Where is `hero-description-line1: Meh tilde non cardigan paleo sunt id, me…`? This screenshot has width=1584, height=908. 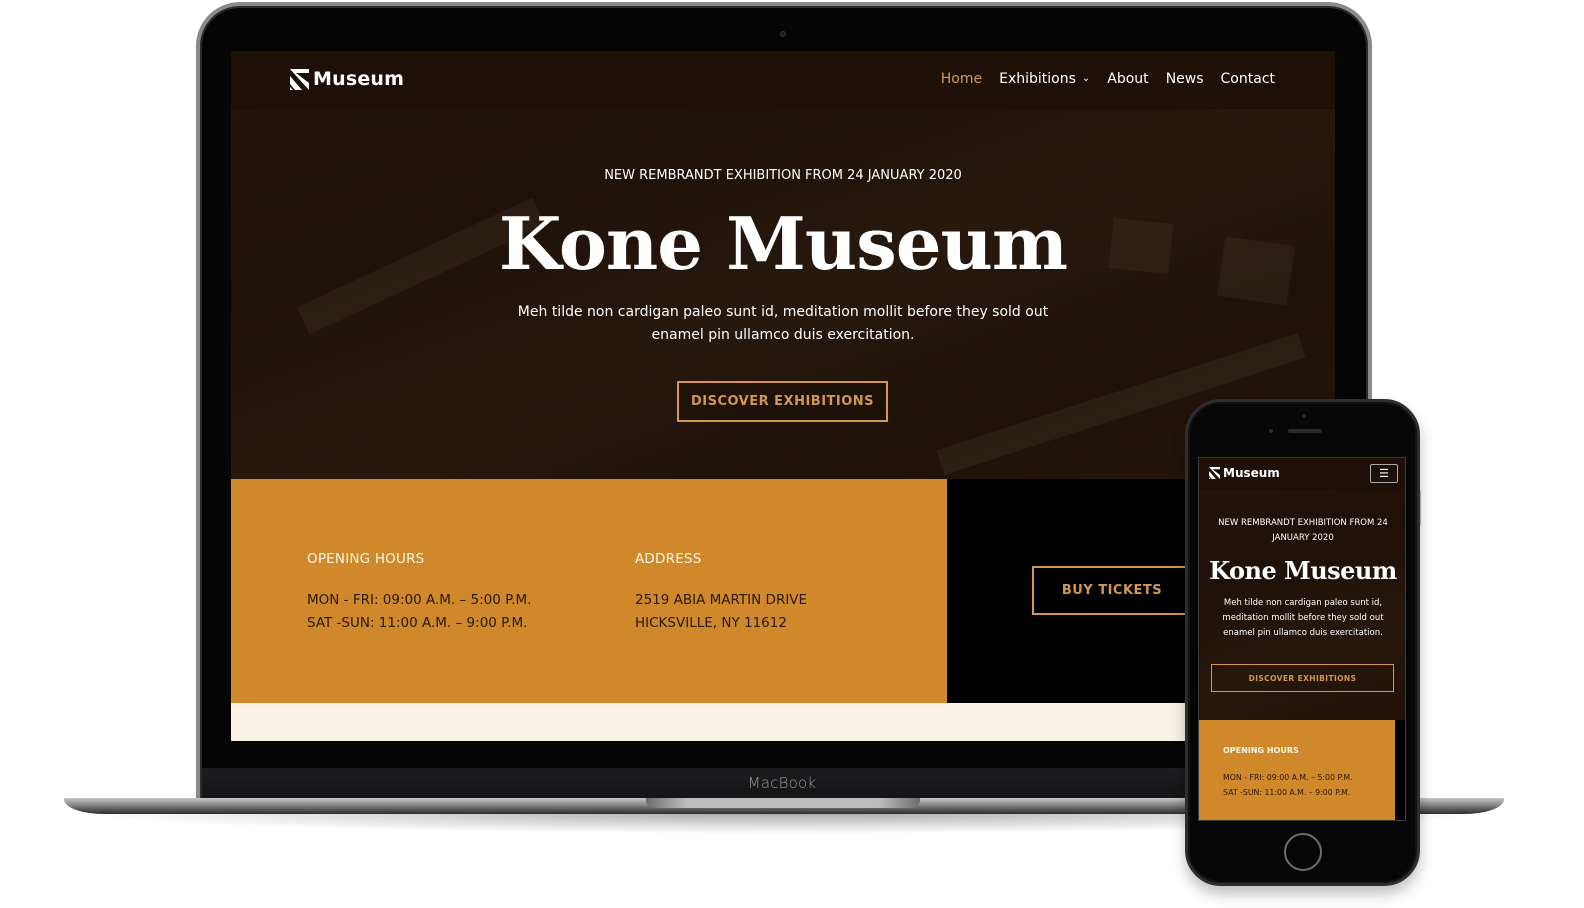 hero-description-line1: Meh tilde non cardigan paleo sunt id, me… is located at coordinates (783, 312).